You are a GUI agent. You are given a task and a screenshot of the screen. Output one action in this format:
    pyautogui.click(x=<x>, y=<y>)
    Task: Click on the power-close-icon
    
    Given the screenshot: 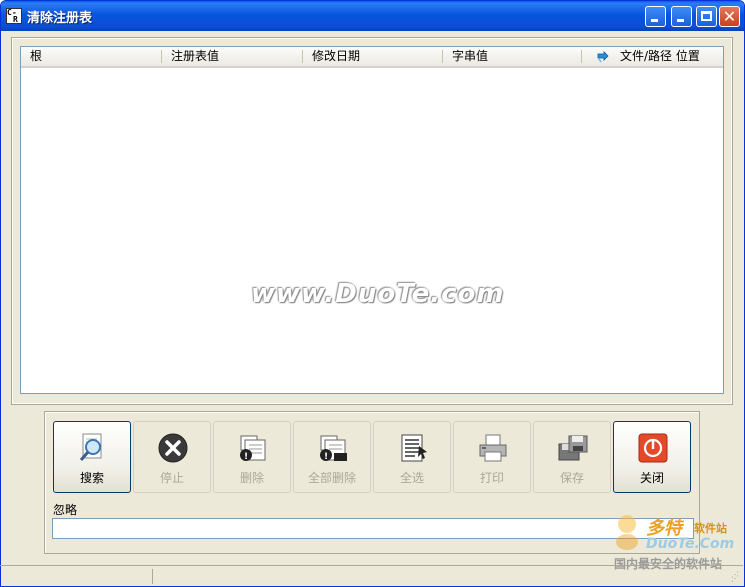 What is the action you would take?
    pyautogui.click(x=653, y=448)
    